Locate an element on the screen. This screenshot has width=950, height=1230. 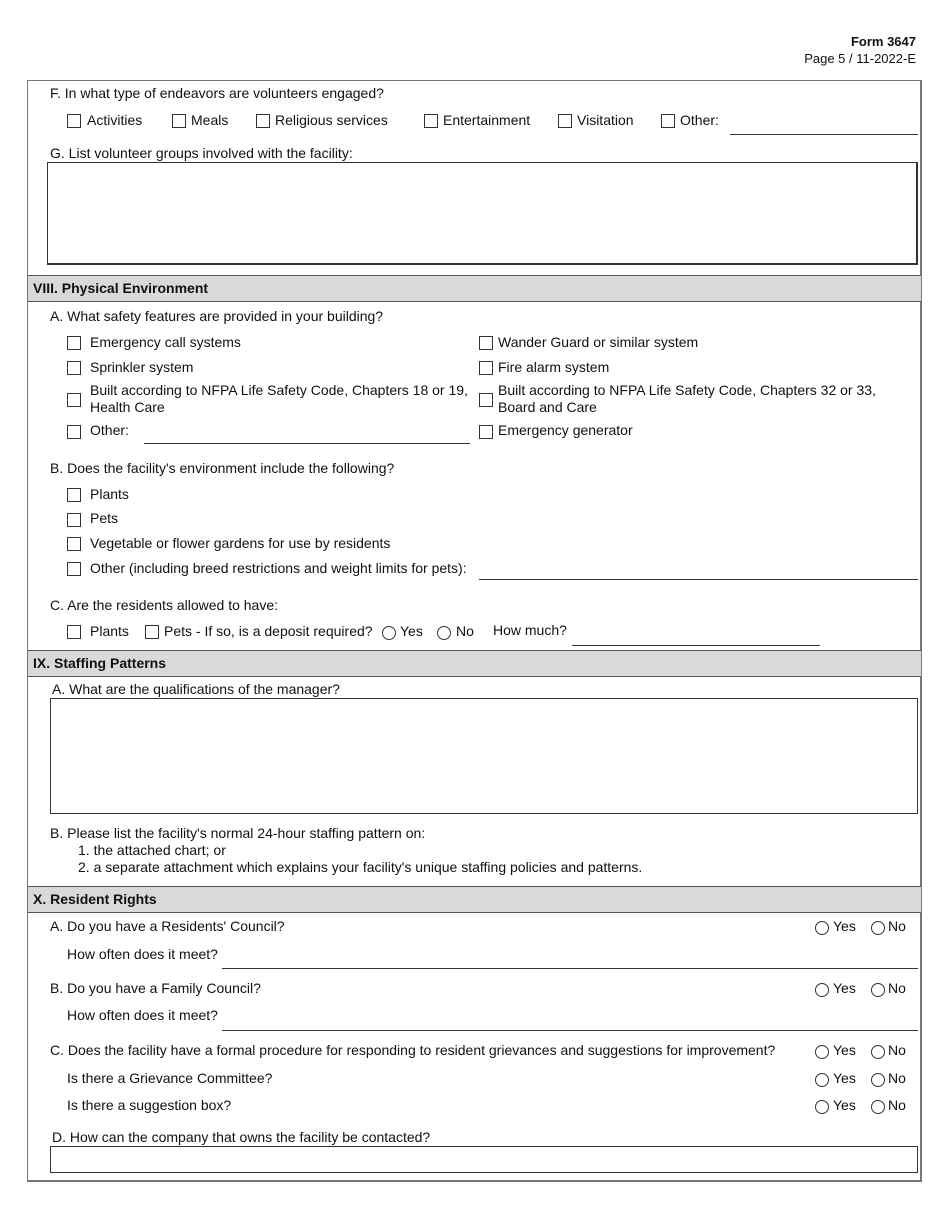
radio-residents-council-yes is located at coordinates (822, 928).